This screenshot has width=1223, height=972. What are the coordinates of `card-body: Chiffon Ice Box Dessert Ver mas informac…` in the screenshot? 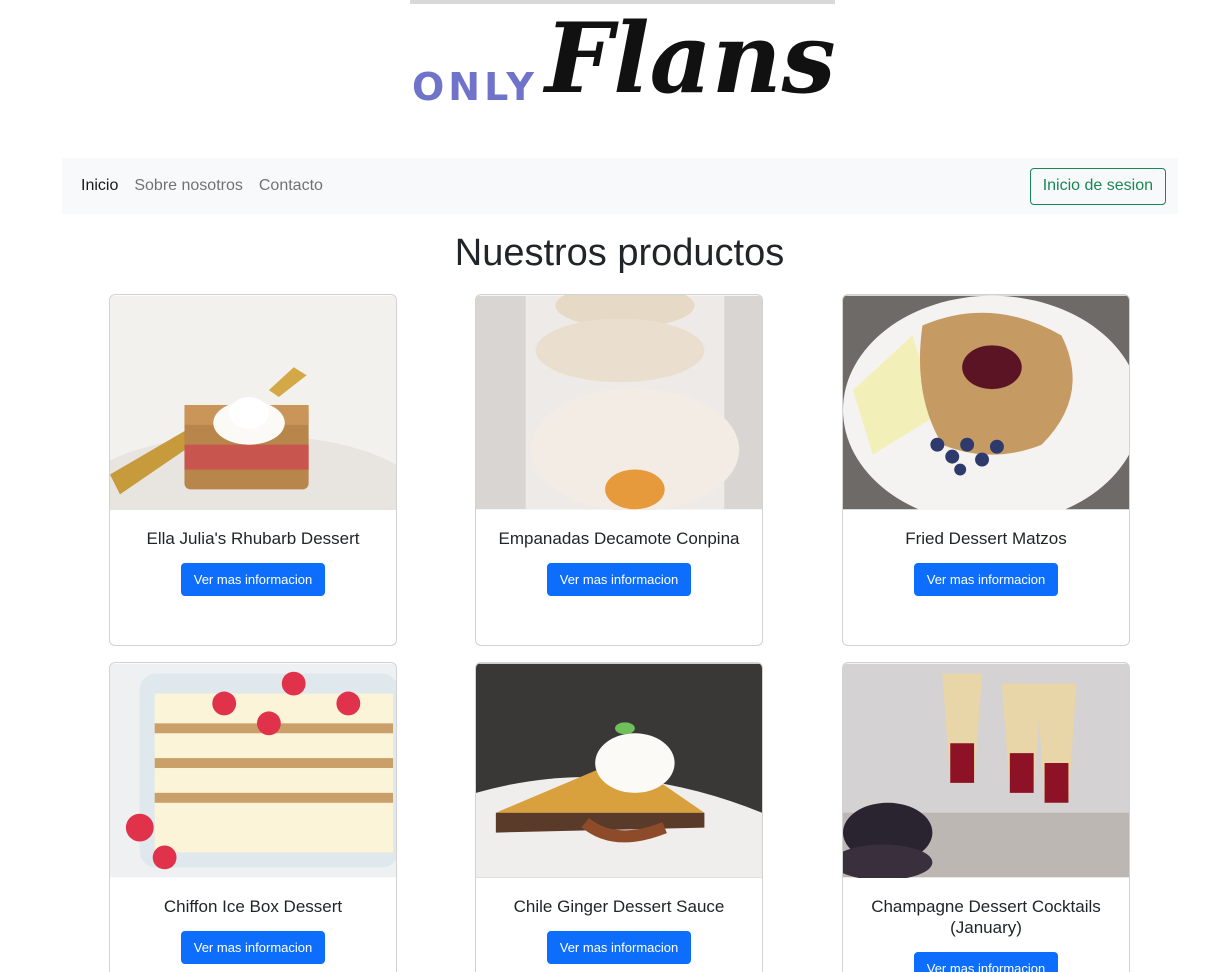 It's located at (253, 925).